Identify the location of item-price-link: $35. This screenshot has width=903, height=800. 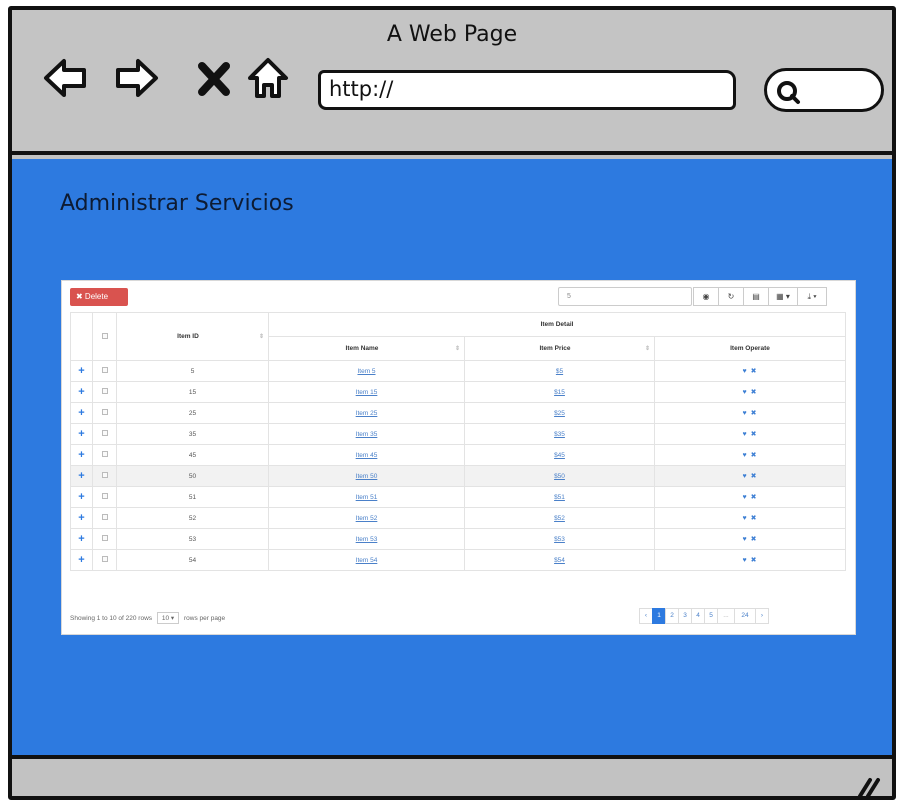
(559, 434).